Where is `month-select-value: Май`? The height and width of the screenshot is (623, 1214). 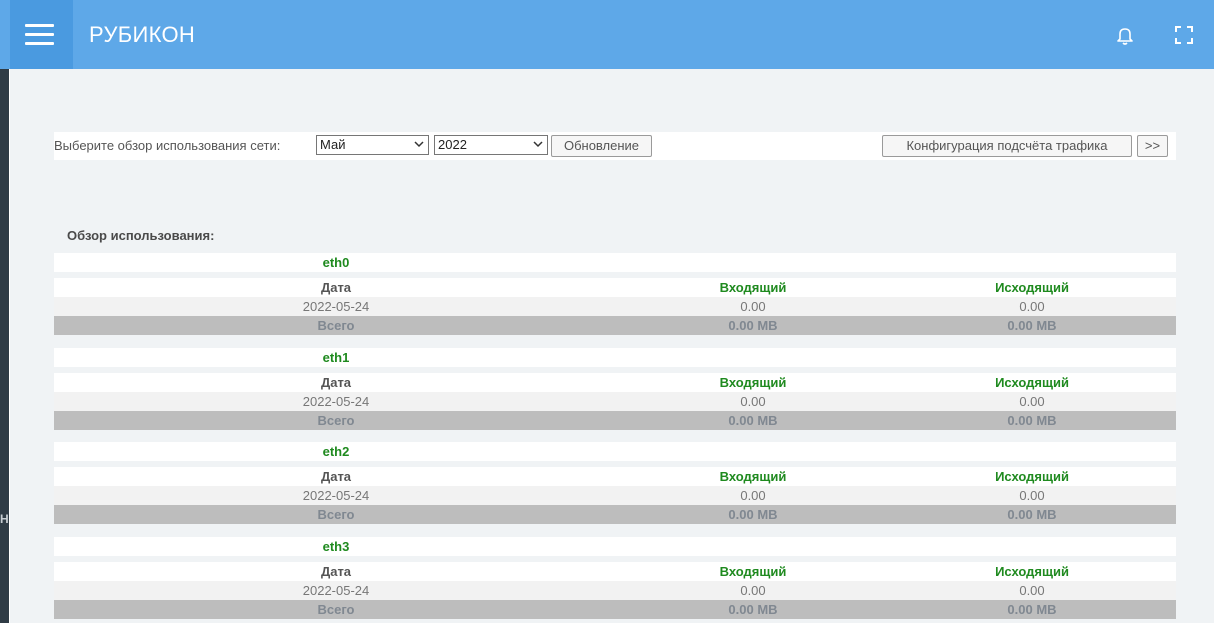
month-select-value: Май is located at coordinates (333, 144).